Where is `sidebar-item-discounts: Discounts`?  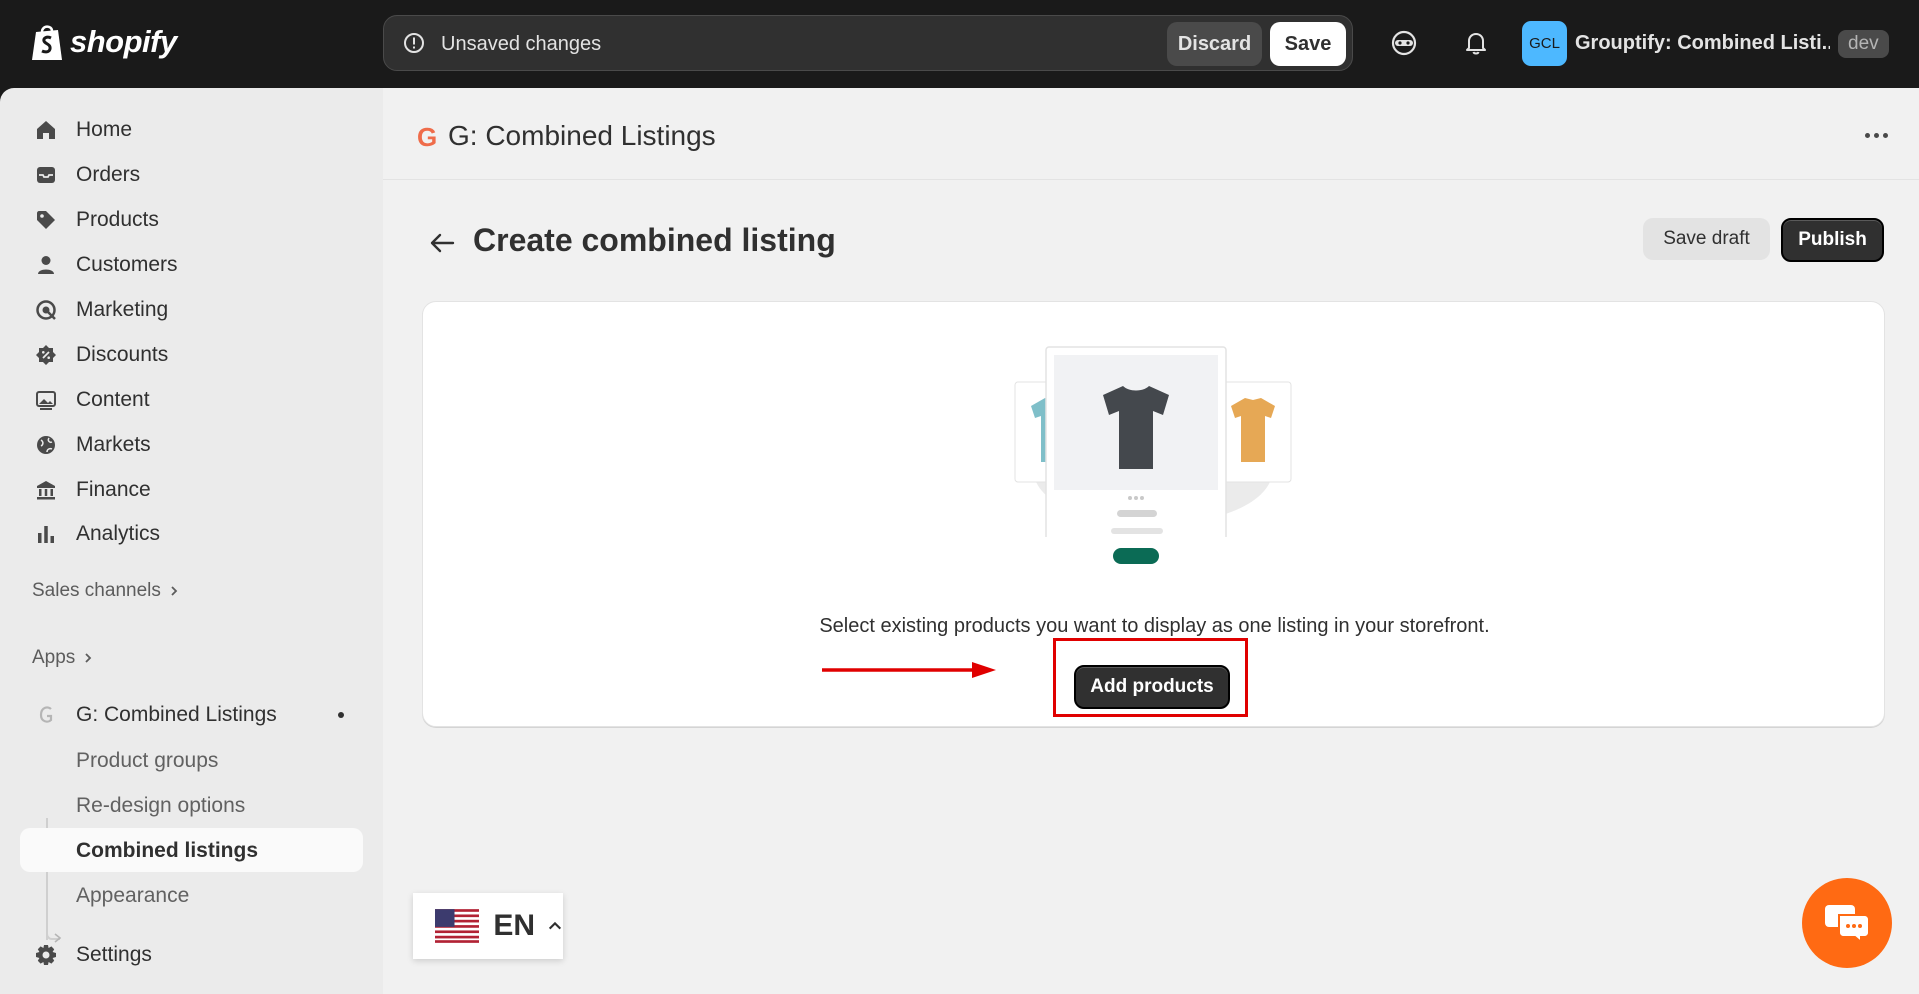
sidebar-item-discounts: Discounts is located at coordinates (191, 355).